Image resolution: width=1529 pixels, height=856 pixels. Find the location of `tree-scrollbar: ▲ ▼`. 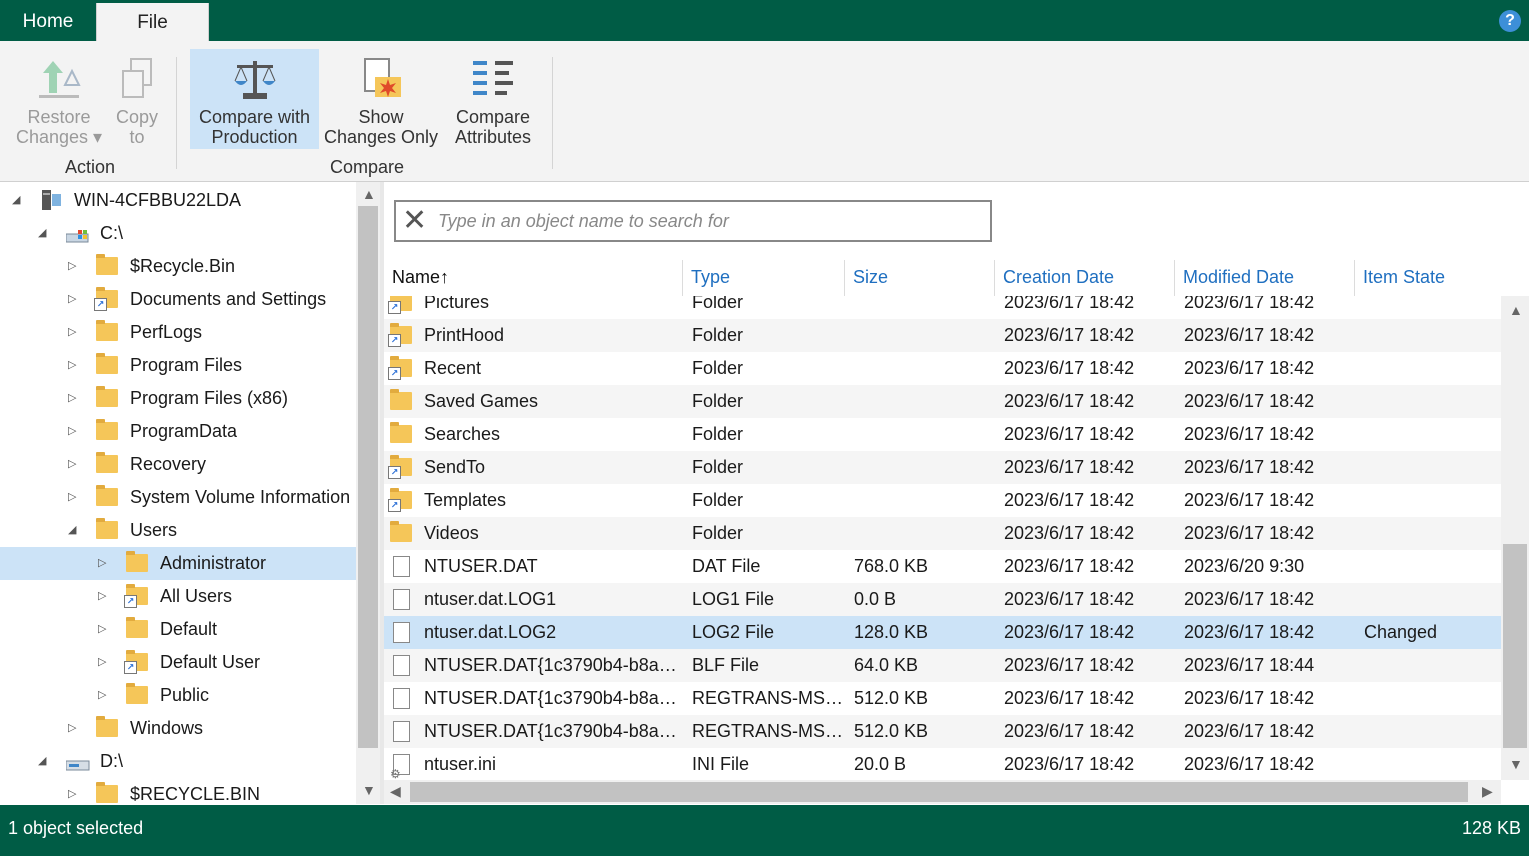

tree-scrollbar: ▲ ▼ is located at coordinates (368, 493).